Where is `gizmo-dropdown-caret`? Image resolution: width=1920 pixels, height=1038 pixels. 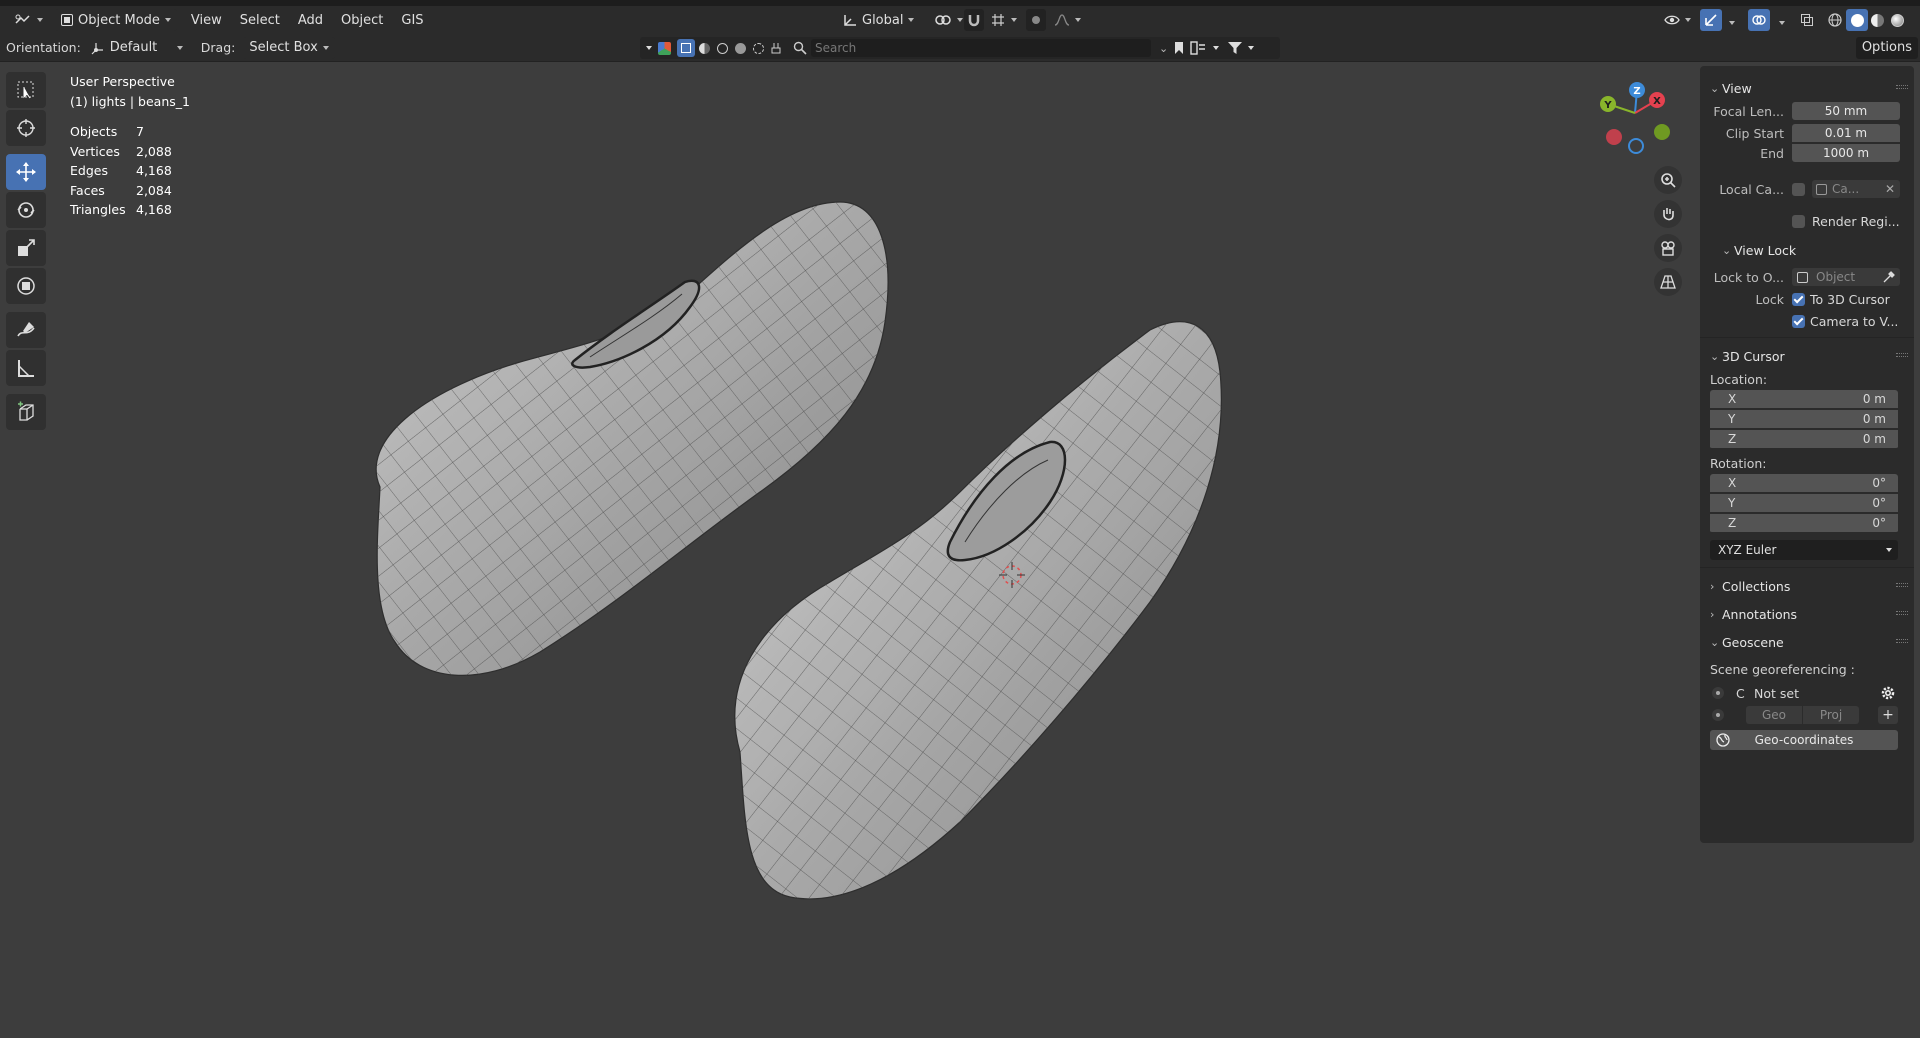
gizmo-dropdown-caret is located at coordinates (1732, 23).